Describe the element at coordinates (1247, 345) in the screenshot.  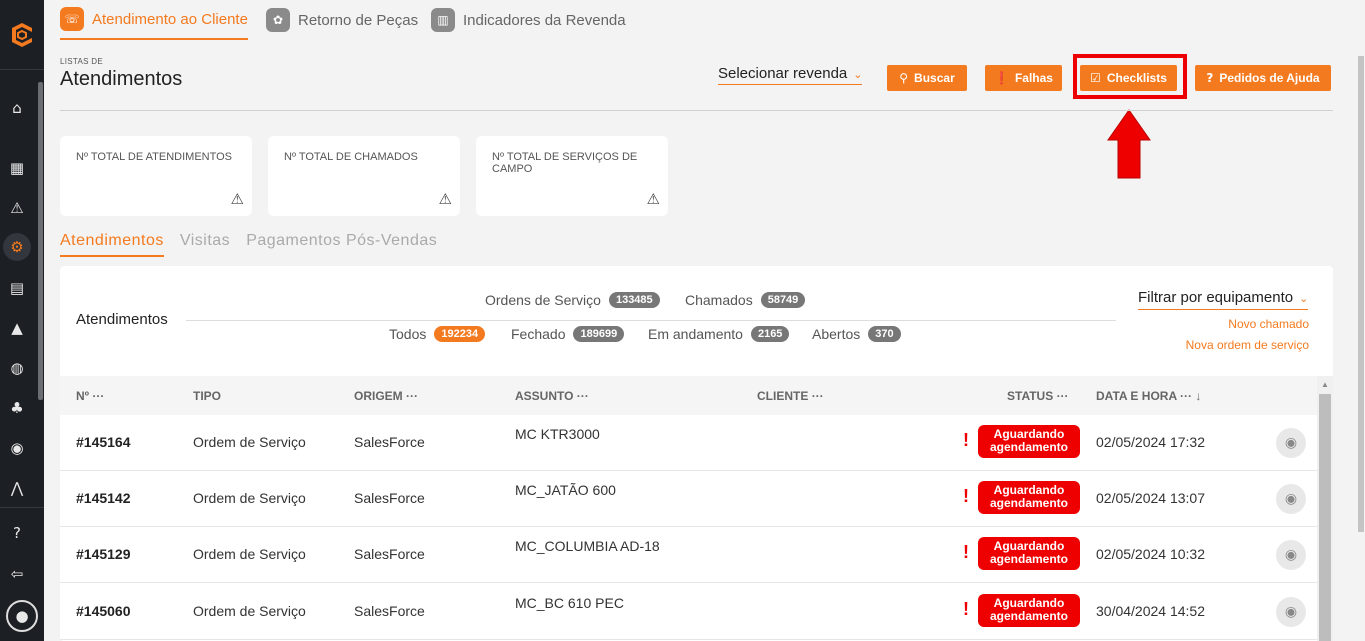
I see `nova-ordem-servico-link: Nova ordem de serviço` at that location.